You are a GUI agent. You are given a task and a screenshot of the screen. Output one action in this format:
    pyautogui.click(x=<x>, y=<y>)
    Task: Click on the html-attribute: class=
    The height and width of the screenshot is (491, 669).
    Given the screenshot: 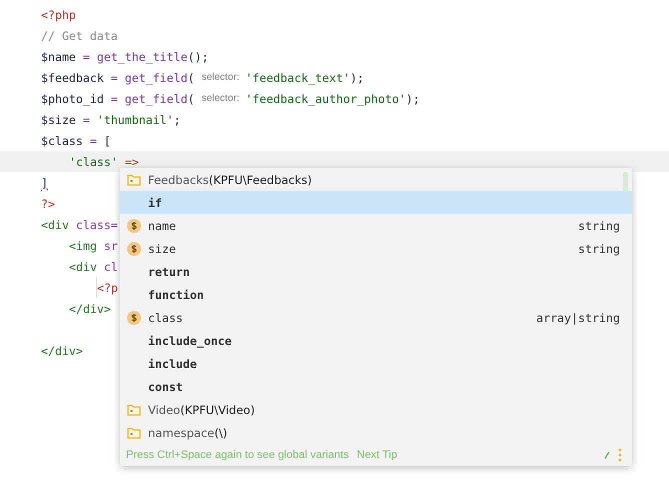 What is the action you would take?
    pyautogui.click(x=96, y=225)
    